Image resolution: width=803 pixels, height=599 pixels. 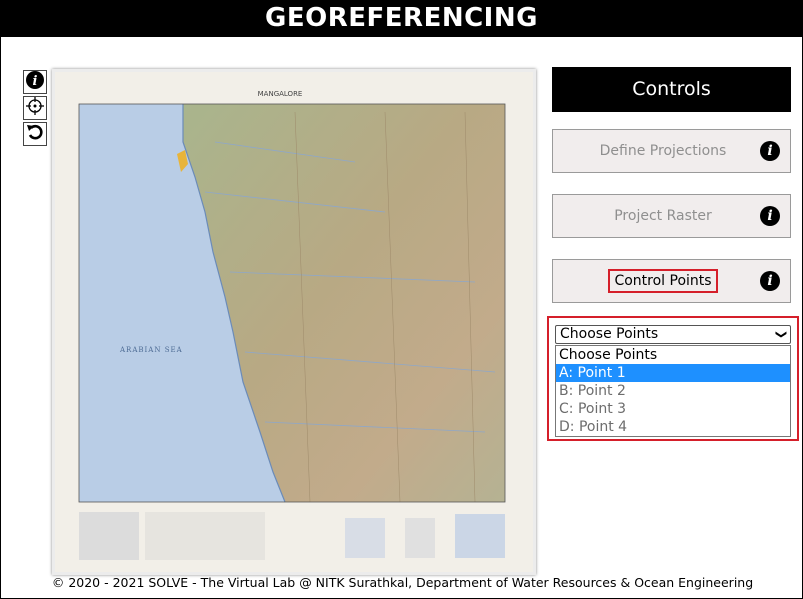 I want to click on crosshair-tool-button, so click(x=35, y=108).